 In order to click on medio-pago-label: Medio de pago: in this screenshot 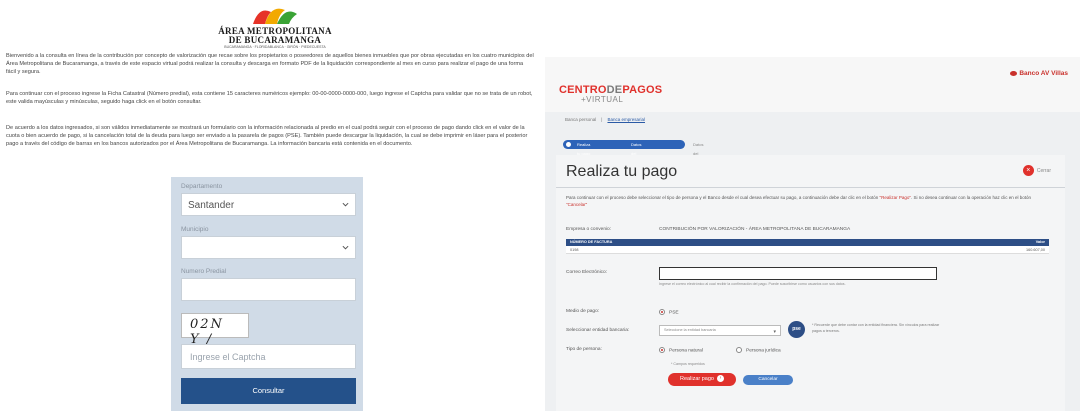, I will do `click(583, 311)`.